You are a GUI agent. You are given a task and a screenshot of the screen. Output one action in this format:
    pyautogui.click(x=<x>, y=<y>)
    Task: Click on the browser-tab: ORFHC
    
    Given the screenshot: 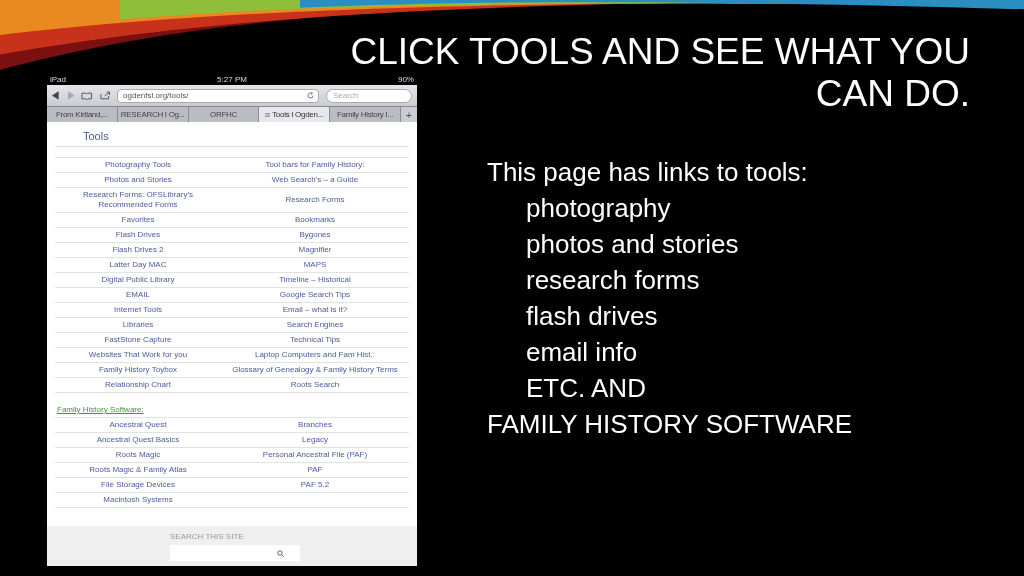 What is the action you would take?
    pyautogui.click(x=224, y=114)
    